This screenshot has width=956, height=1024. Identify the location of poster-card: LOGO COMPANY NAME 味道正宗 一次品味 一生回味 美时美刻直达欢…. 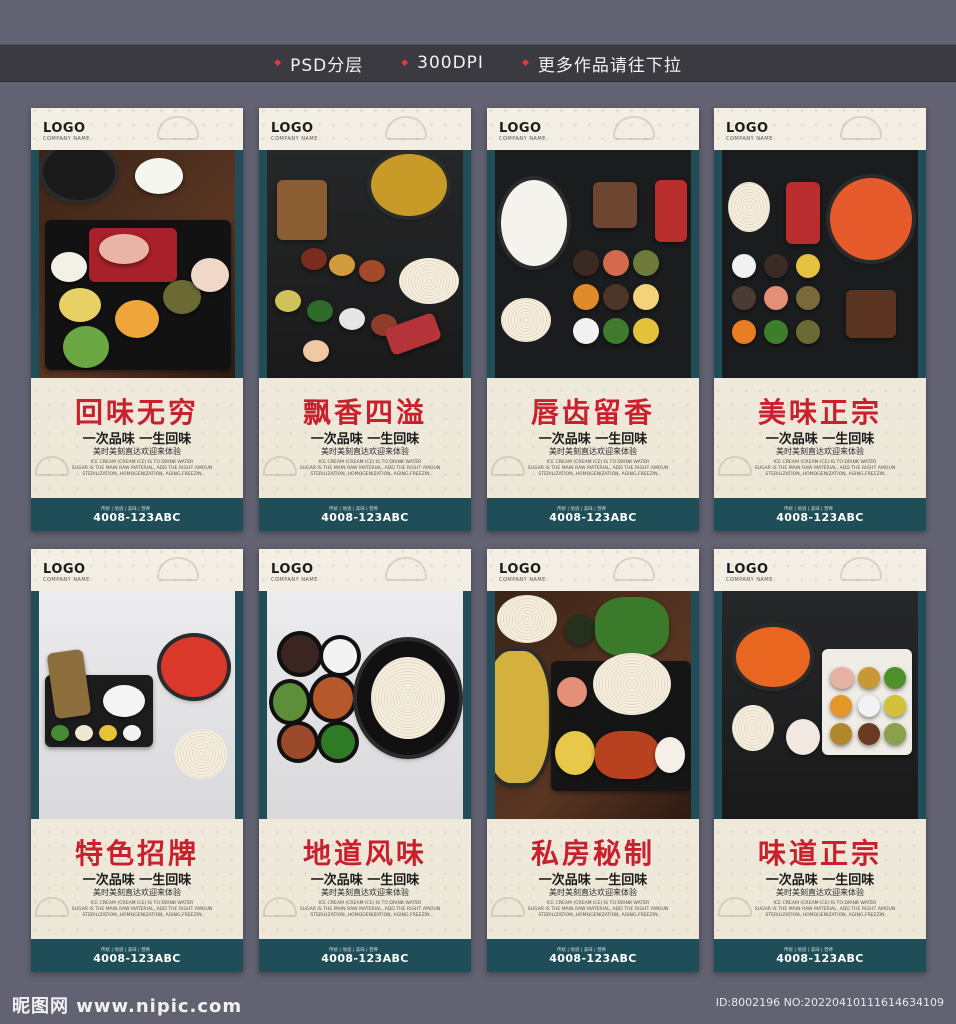
(820, 760).